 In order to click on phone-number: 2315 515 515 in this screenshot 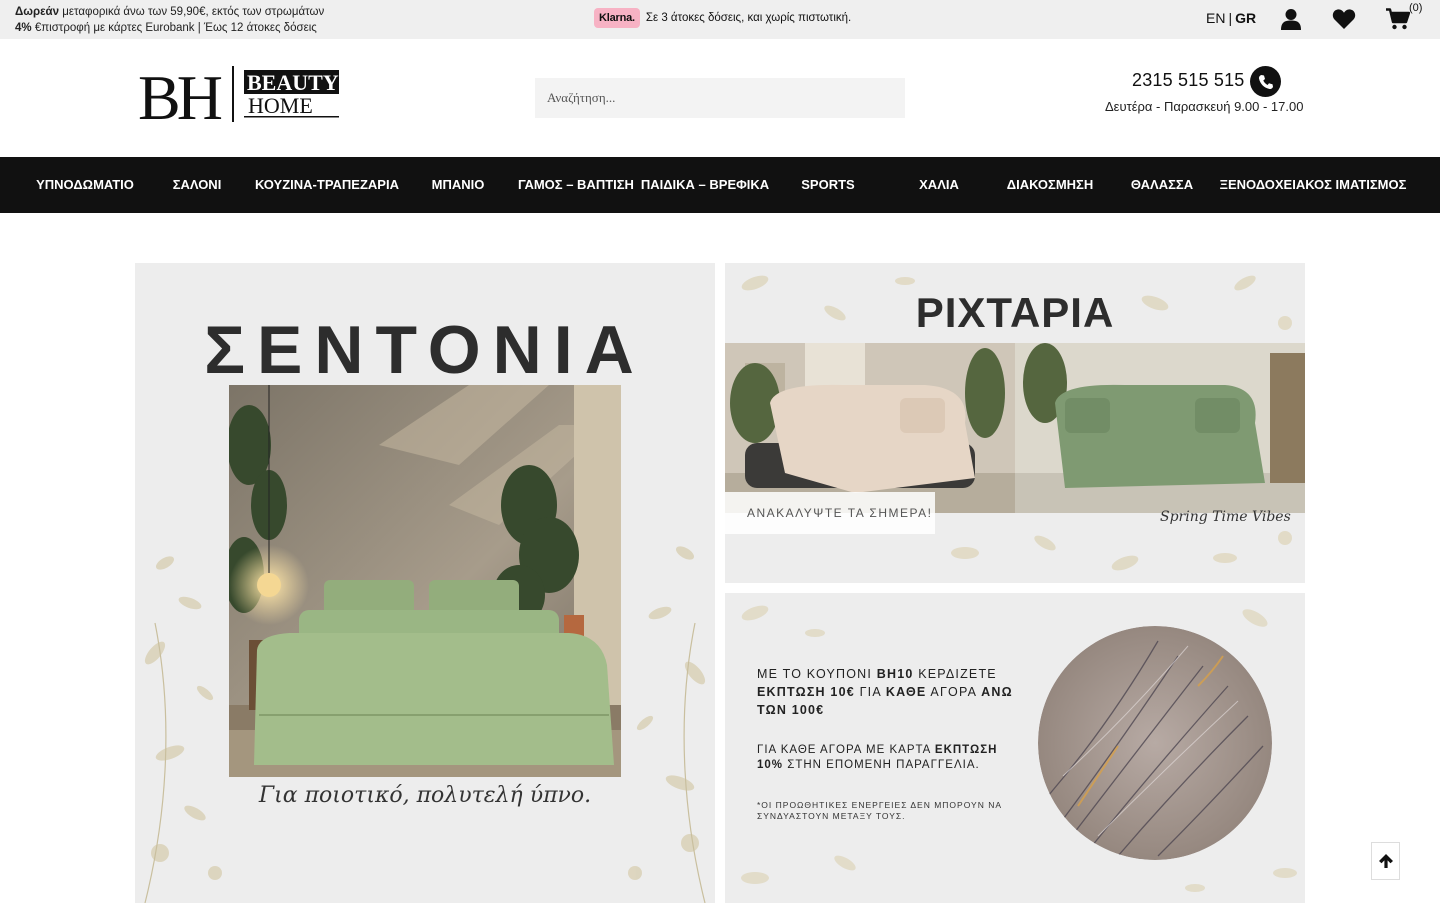, I will do `click(1188, 80)`.